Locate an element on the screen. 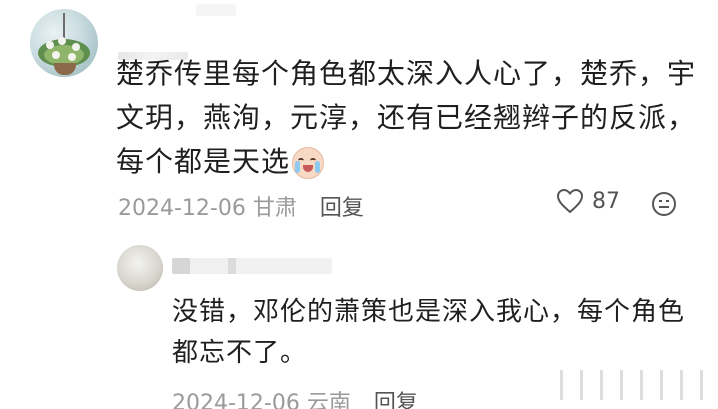 The height and width of the screenshot is (409, 718). reply-location: 云南 is located at coordinates (328, 400).